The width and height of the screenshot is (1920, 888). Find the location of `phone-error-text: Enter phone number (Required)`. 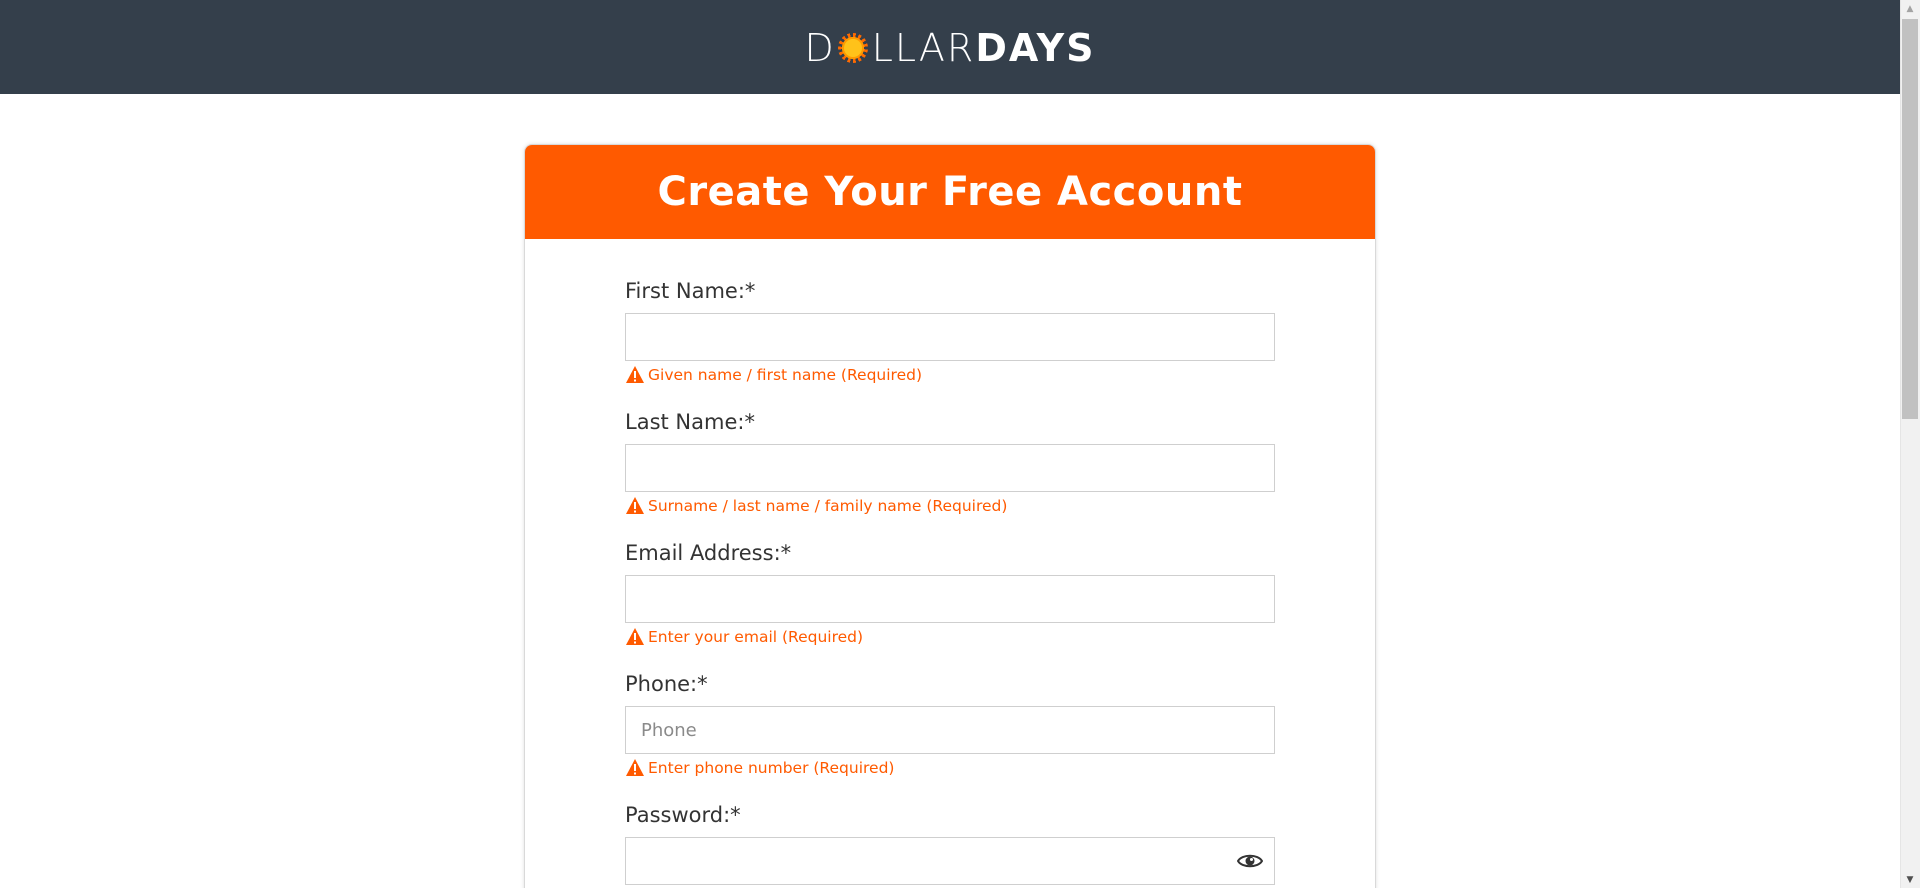

phone-error-text: Enter phone number (Required) is located at coordinates (771, 767).